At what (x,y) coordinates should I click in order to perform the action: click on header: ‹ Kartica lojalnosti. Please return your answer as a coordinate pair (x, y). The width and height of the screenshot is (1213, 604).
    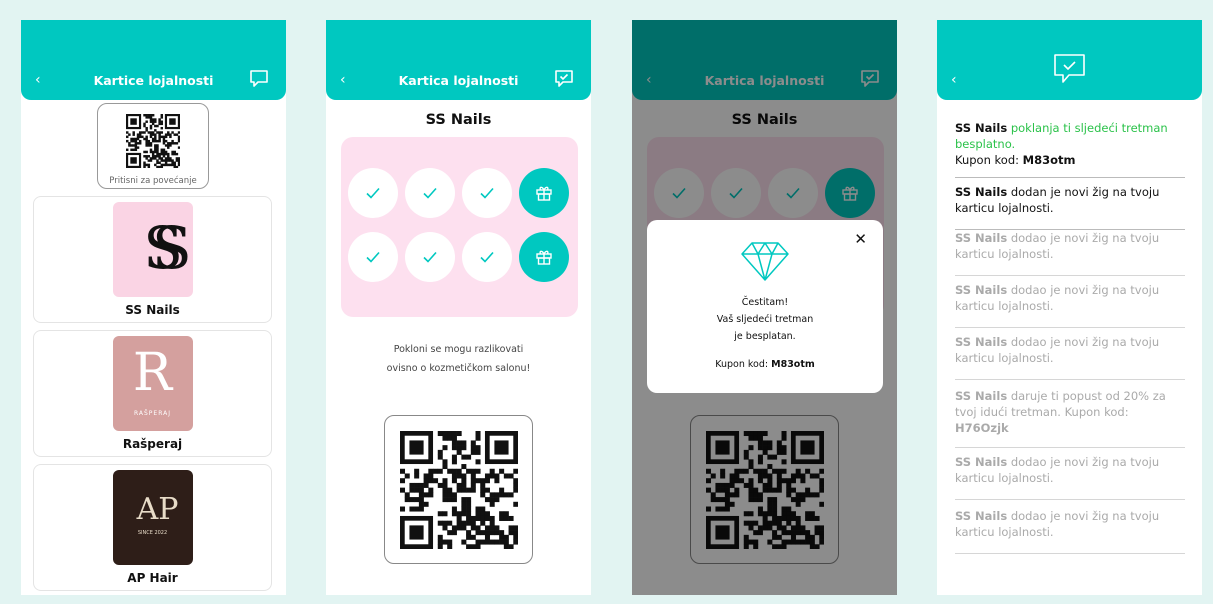
    Looking at the image, I should click on (458, 60).